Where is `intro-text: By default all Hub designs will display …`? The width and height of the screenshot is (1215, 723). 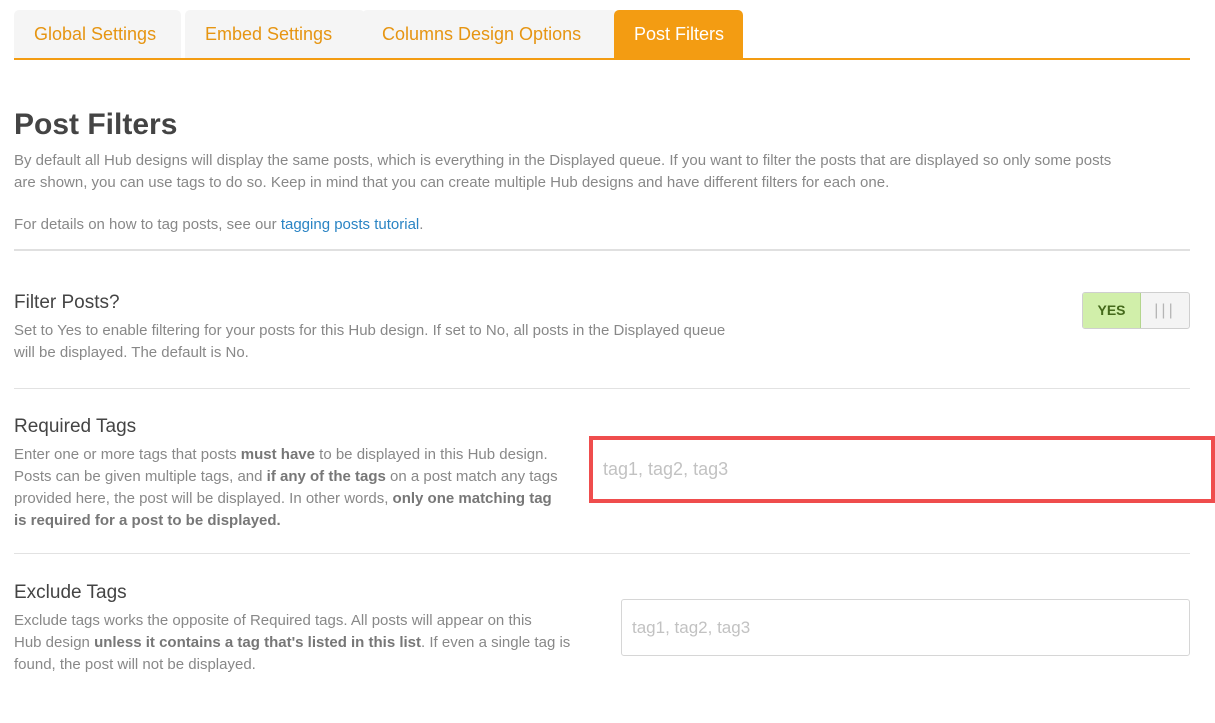
intro-text: By default all Hub designs will display … is located at coordinates (562, 172).